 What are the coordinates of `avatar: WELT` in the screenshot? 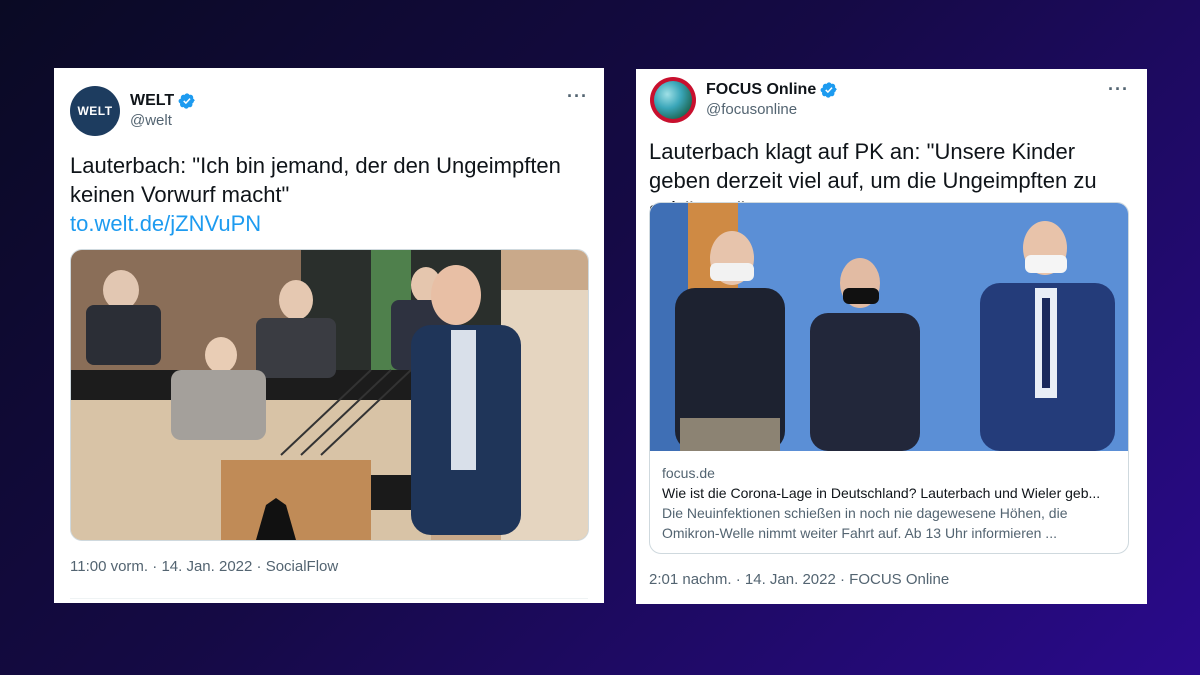 It's located at (95, 111).